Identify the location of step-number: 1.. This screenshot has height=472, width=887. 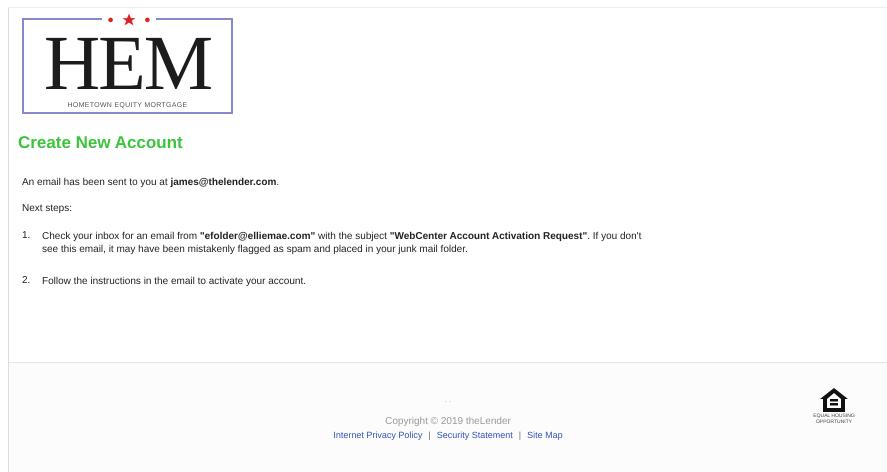
(27, 236).